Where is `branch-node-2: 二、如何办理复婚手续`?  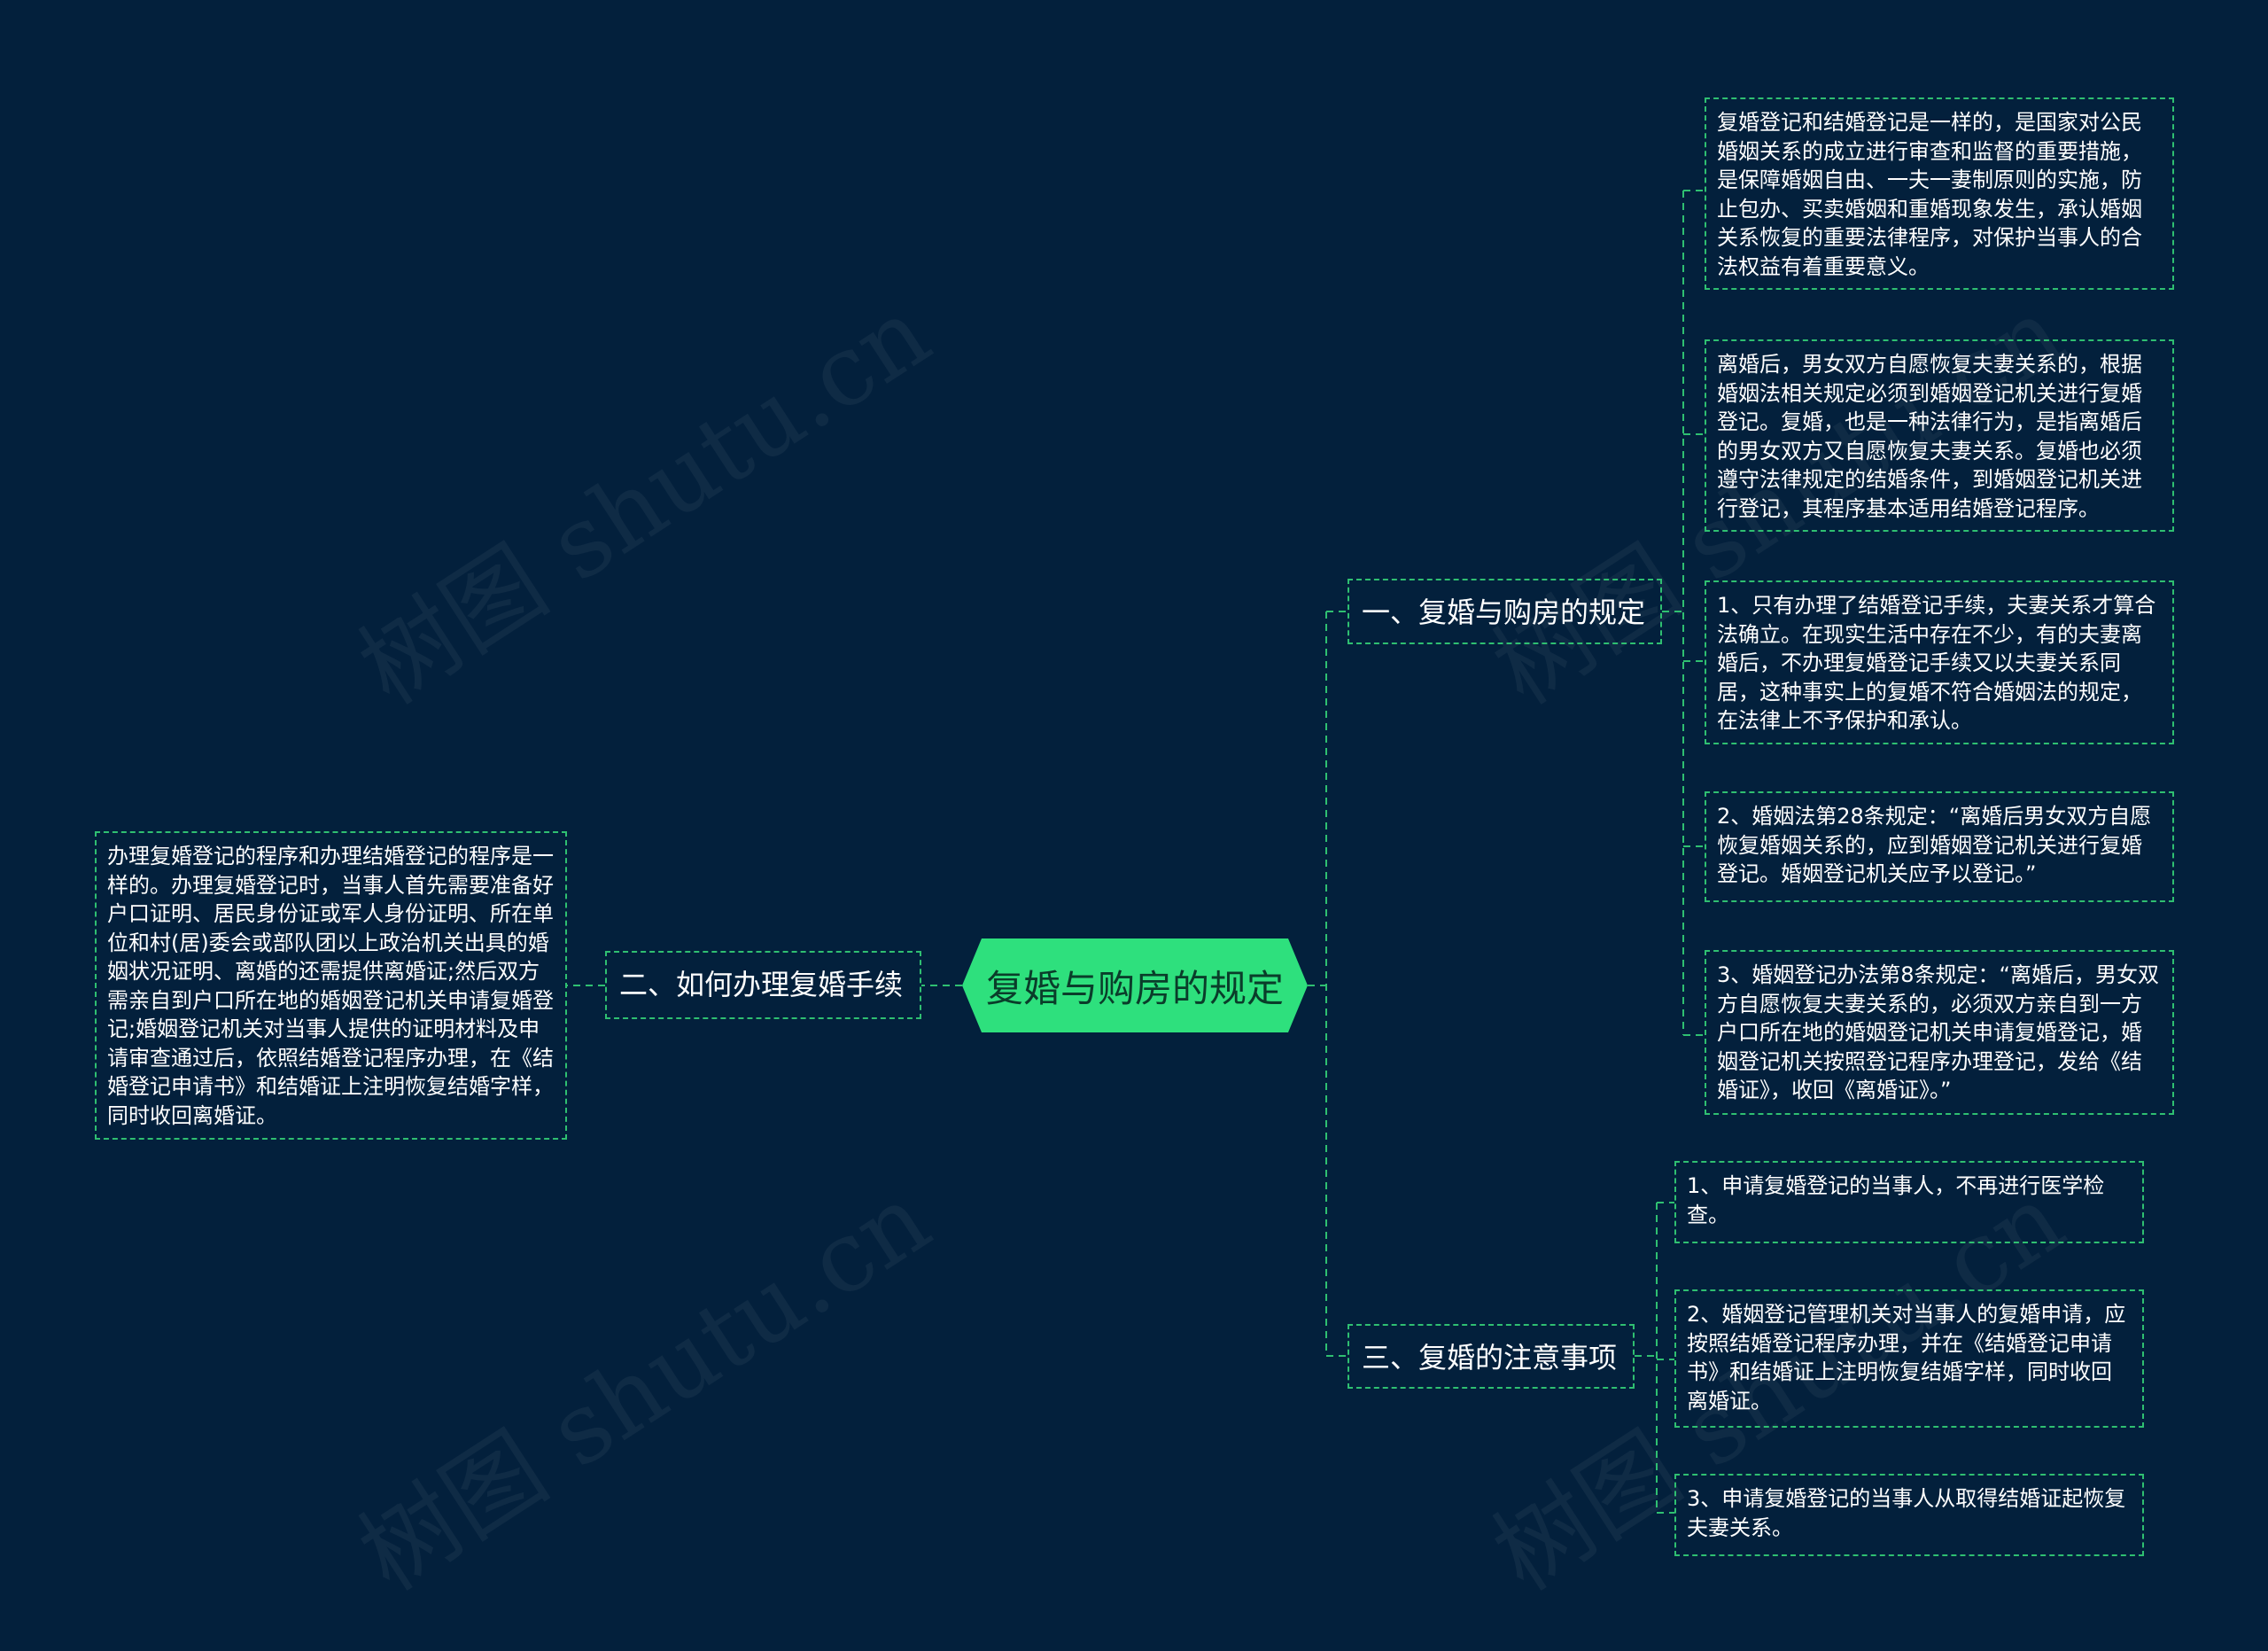
branch-node-2: 二、如何办理复婚手续 is located at coordinates (763, 985).